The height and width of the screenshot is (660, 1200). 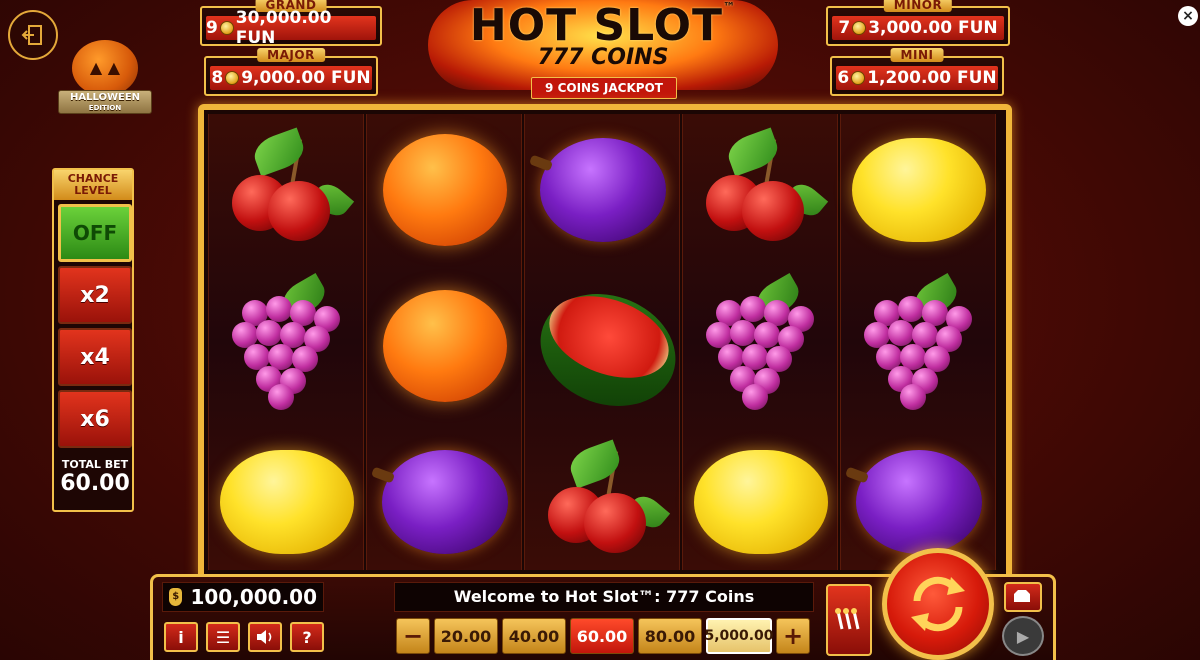 I want to click on jackpot-minor-count: 7, so click(x=844, y=28).